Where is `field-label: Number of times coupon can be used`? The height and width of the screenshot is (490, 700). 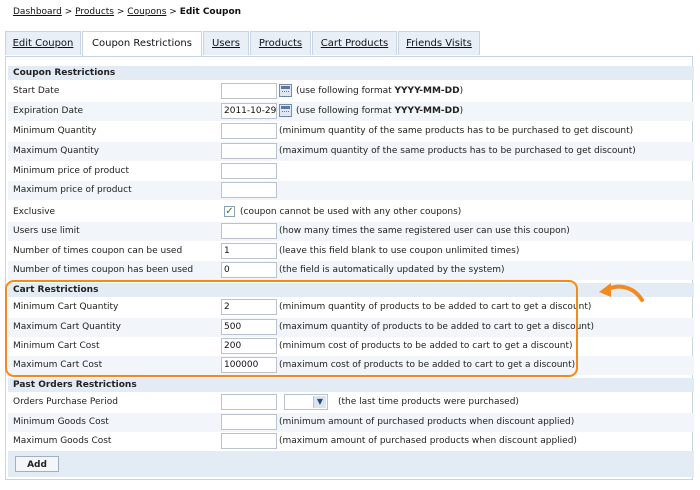
field-label: Number of times coupon can be used is located at coordinates (98, 251).